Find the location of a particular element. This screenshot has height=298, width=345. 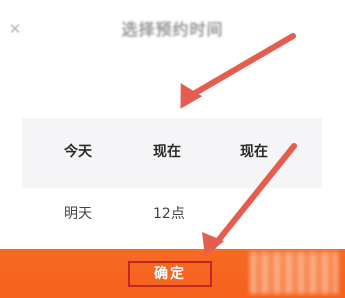

picker-hour-next: 12点 is located at coordinates (169, 213).